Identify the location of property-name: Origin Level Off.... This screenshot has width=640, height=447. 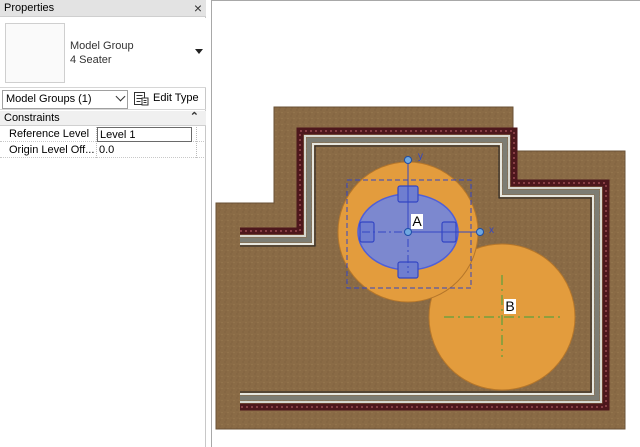
(52, 150).